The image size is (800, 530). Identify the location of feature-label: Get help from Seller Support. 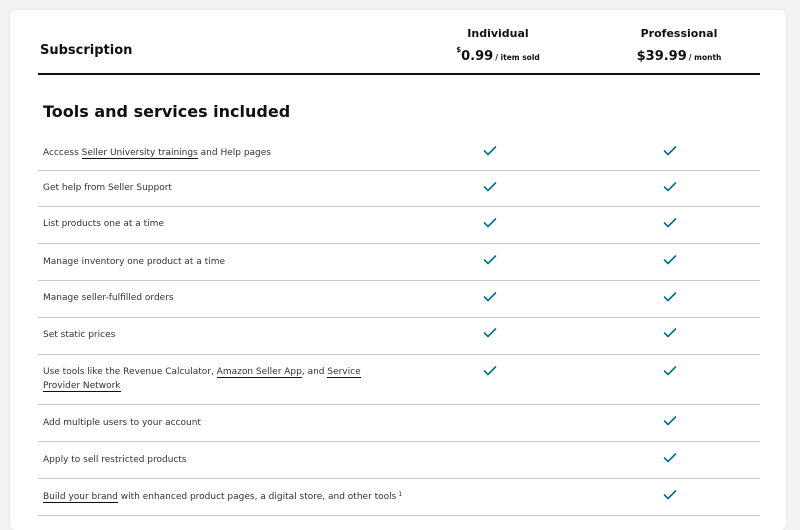
(107, 188).